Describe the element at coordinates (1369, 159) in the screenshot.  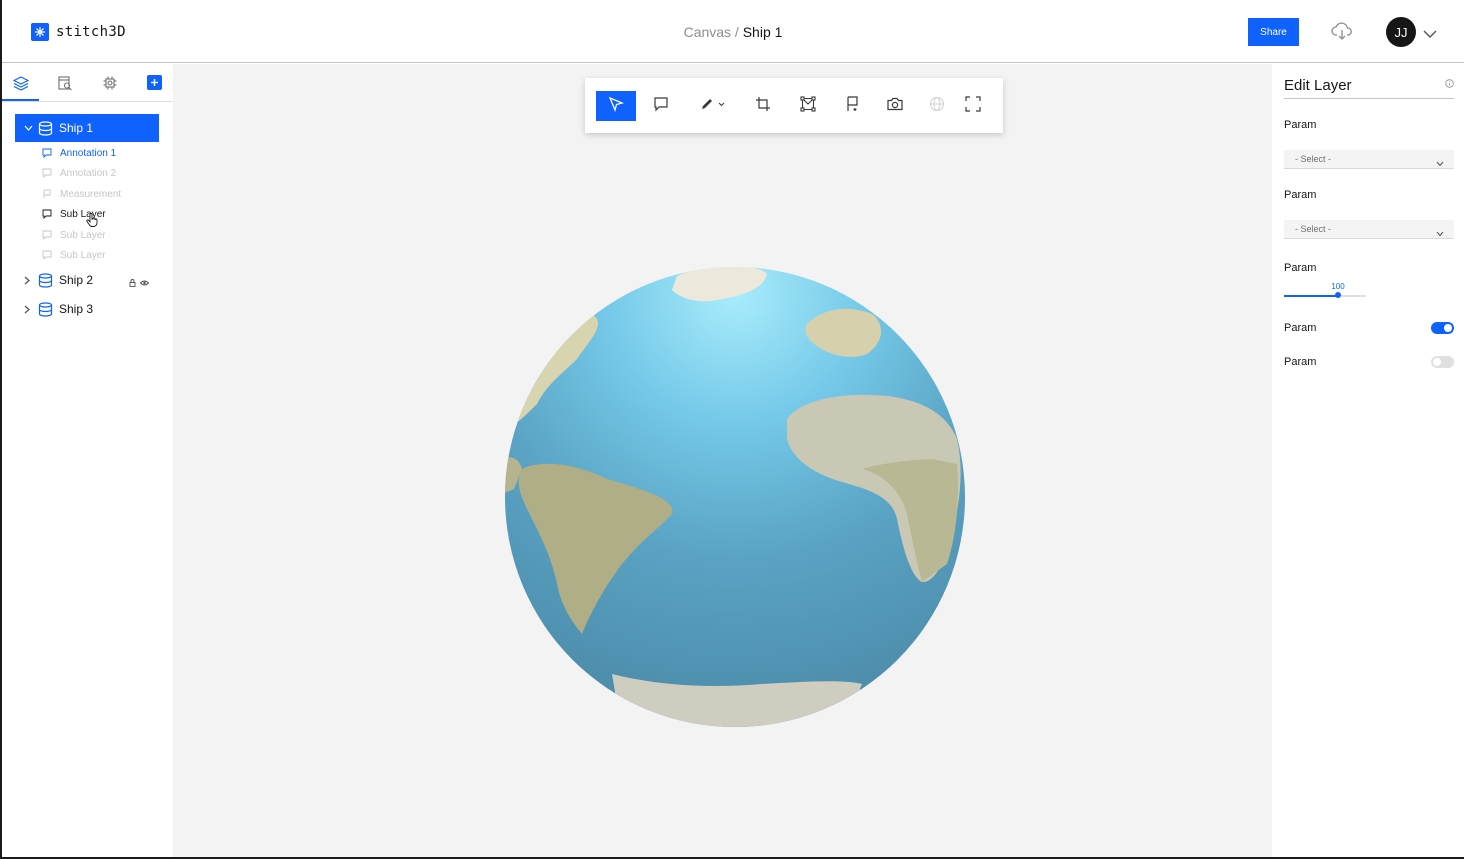
I see `param-select-1: - Select -` at that location.